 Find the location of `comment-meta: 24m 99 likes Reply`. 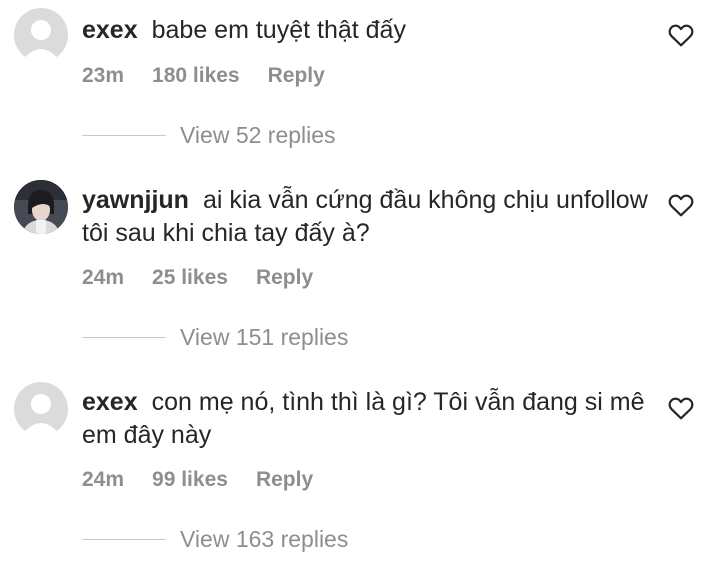

comment-meta: 24m 99 likes Reply is located at coordinates (211, 480).